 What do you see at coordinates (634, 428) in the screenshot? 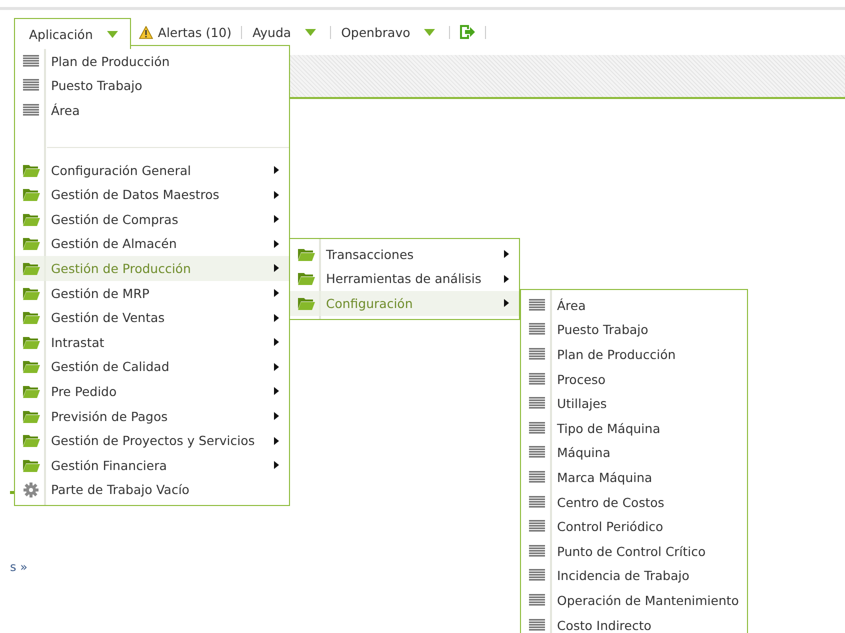
I see `menu-item: Tipo de Máquina` at bounding box center [634, 428].